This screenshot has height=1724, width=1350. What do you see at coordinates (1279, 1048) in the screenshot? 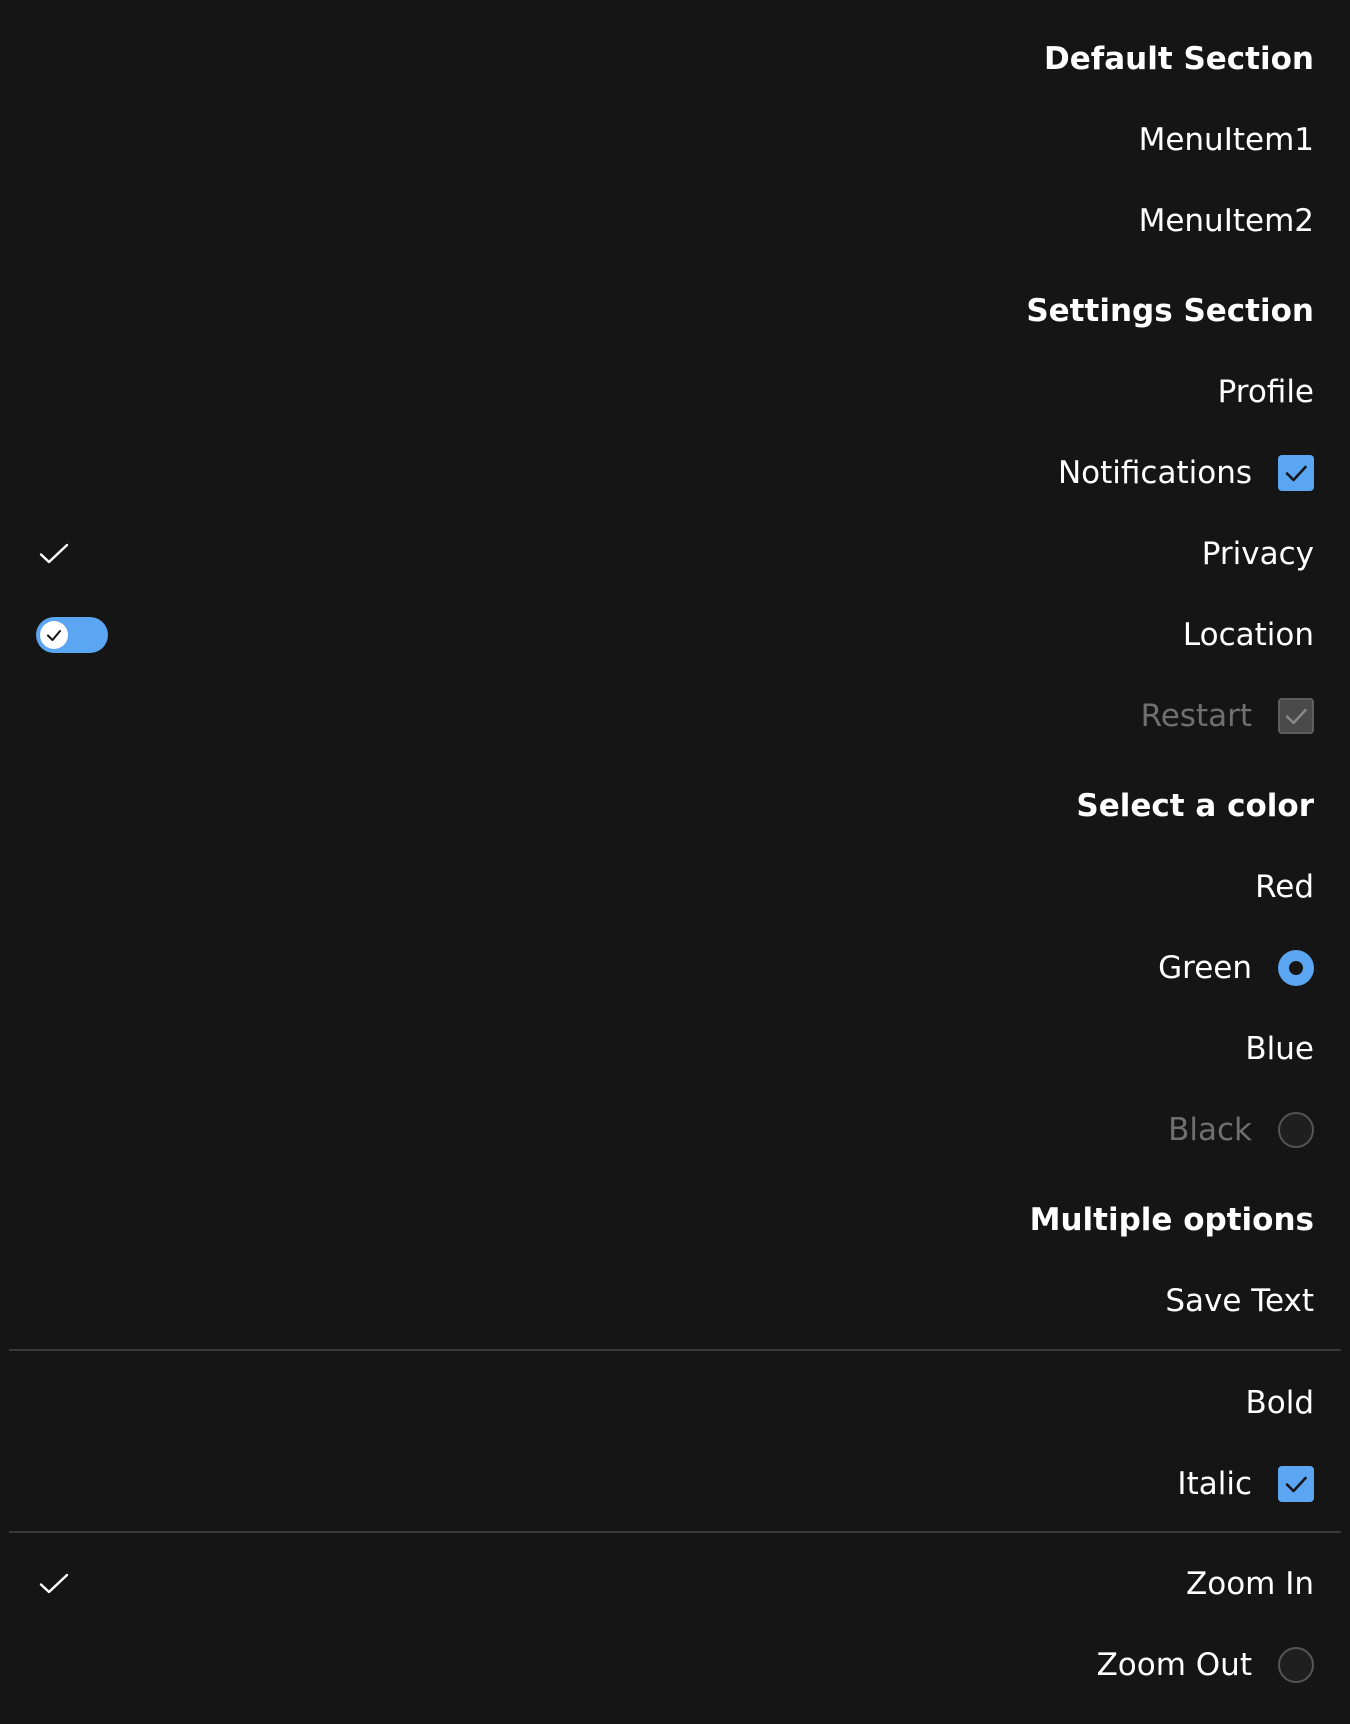
I see `menu-item-label: Blue` at bounding box center [1279, 1048].